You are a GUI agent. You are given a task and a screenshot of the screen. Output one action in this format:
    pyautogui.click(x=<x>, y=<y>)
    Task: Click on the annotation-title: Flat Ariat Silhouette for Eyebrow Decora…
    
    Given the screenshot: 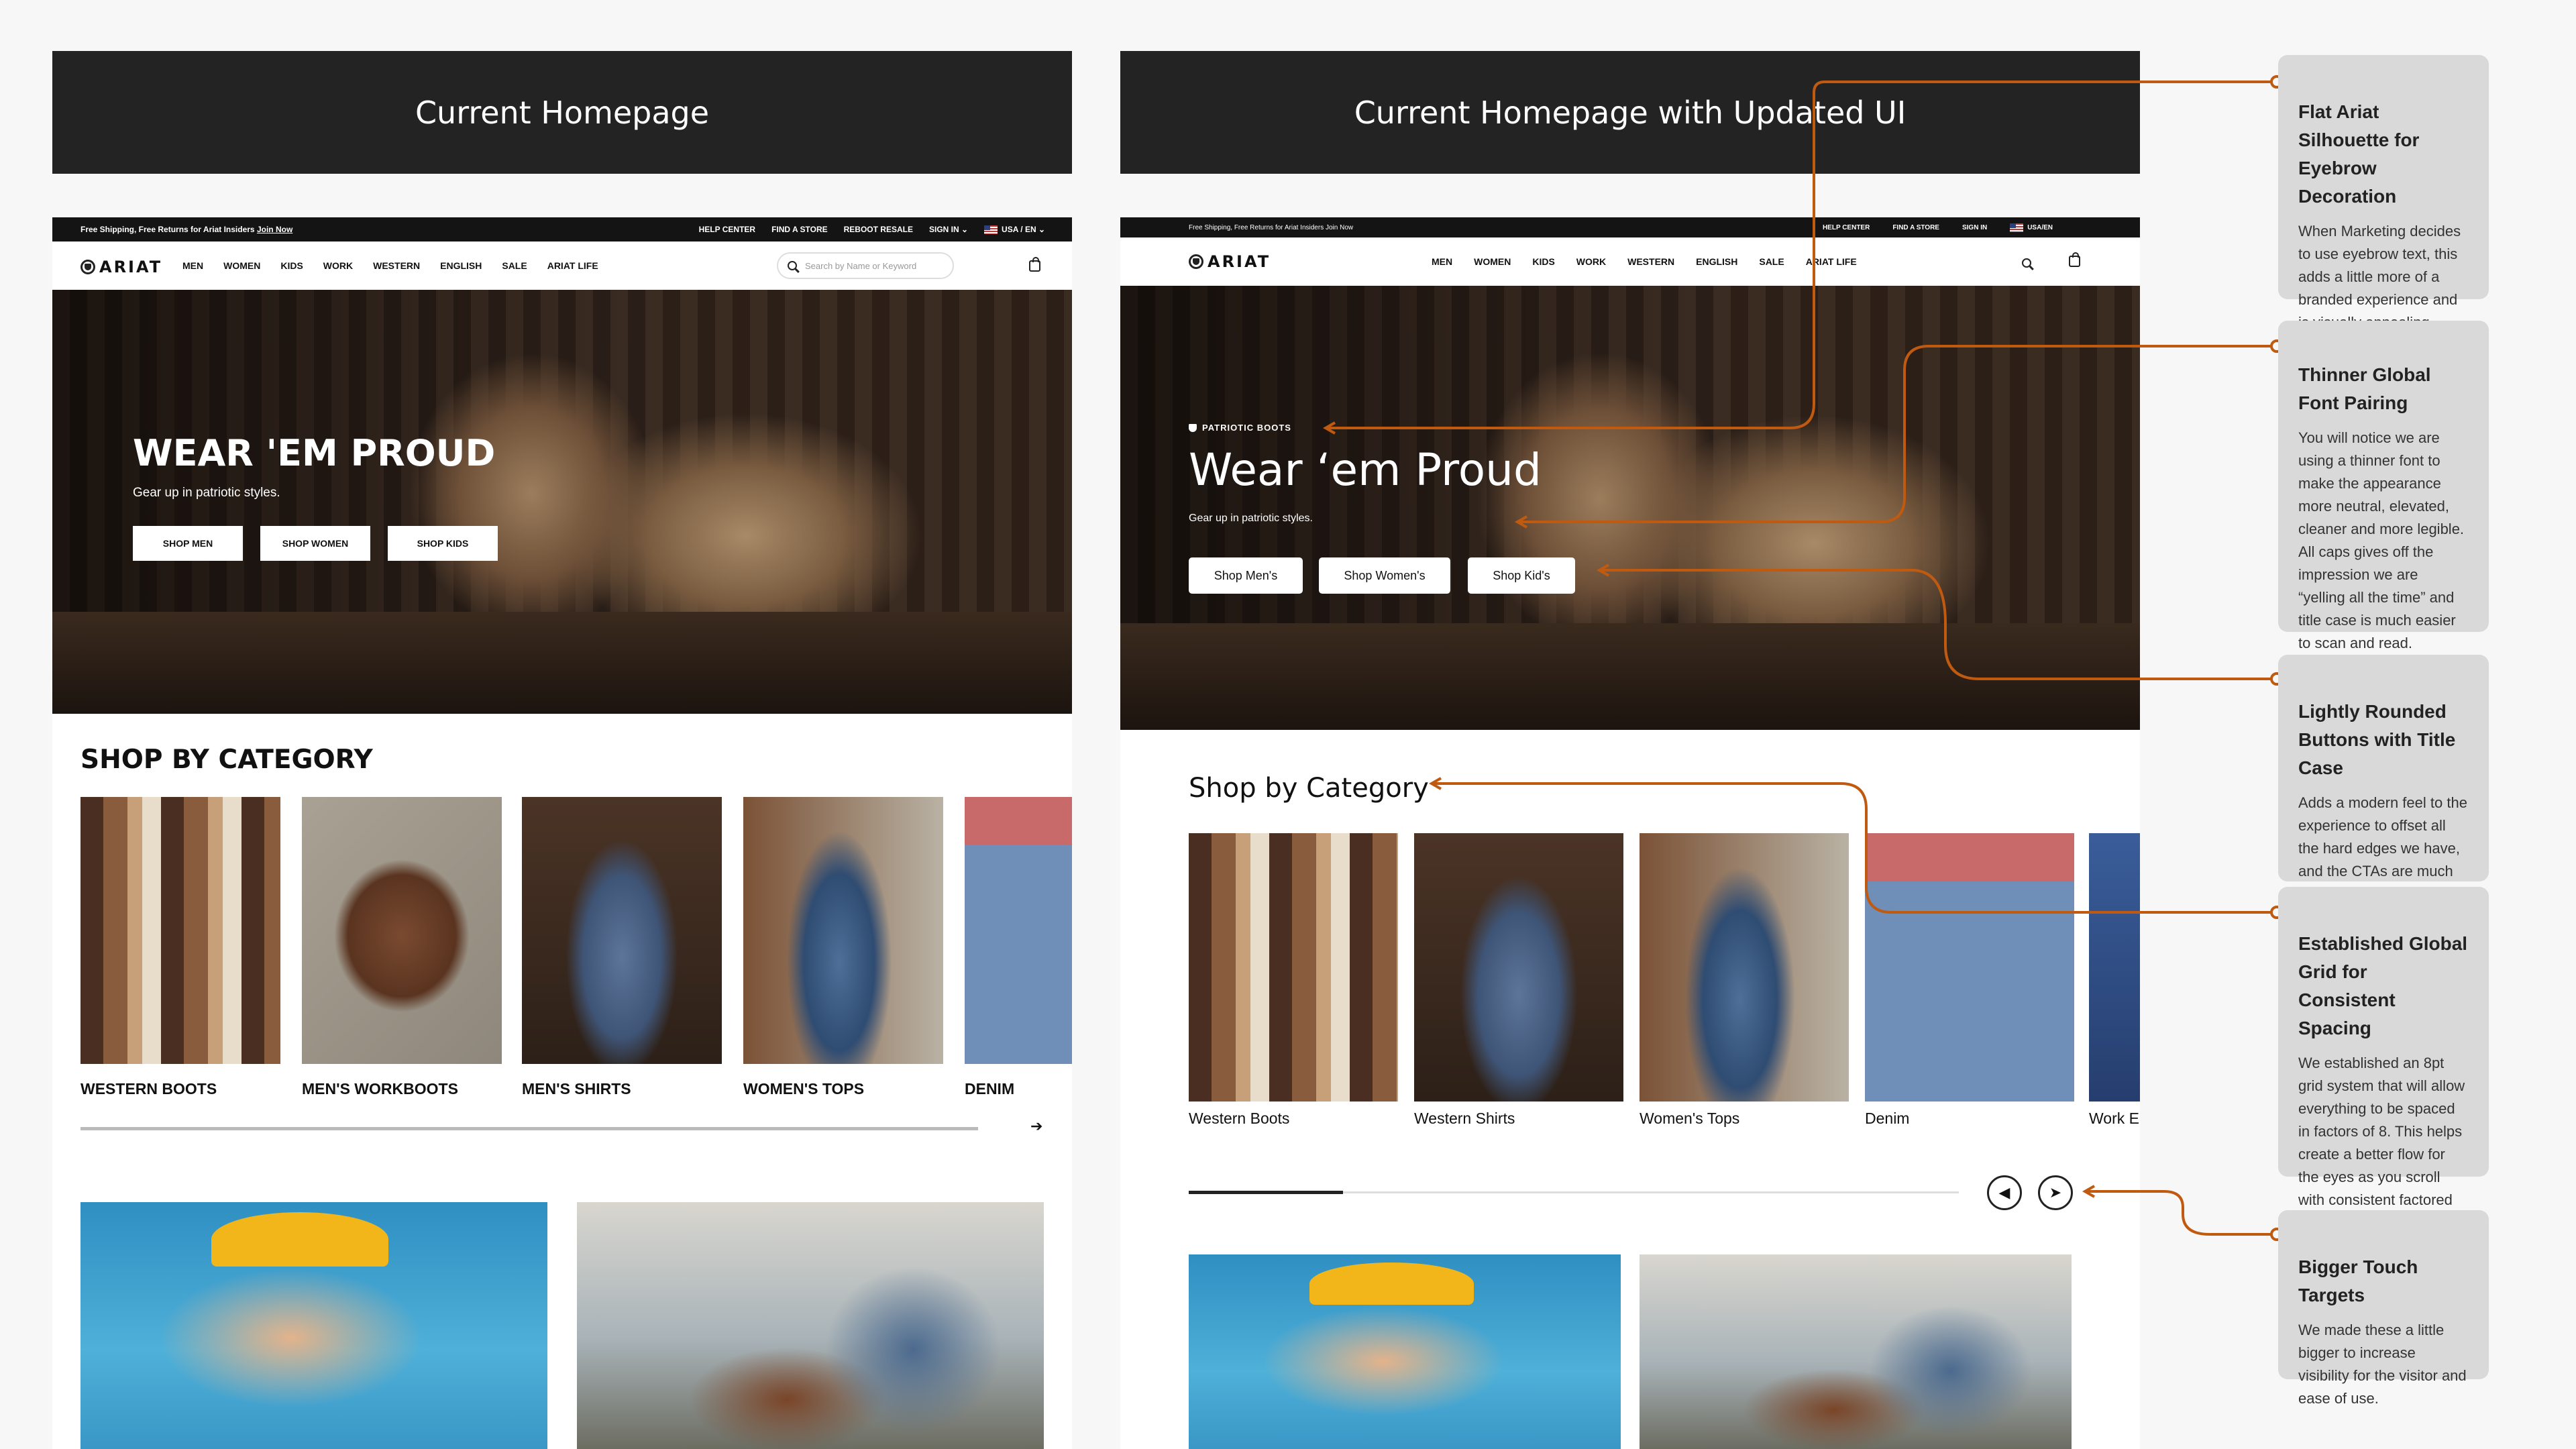 What is the action you would take?
    pyautogui.click(x=2359, y=154)
    